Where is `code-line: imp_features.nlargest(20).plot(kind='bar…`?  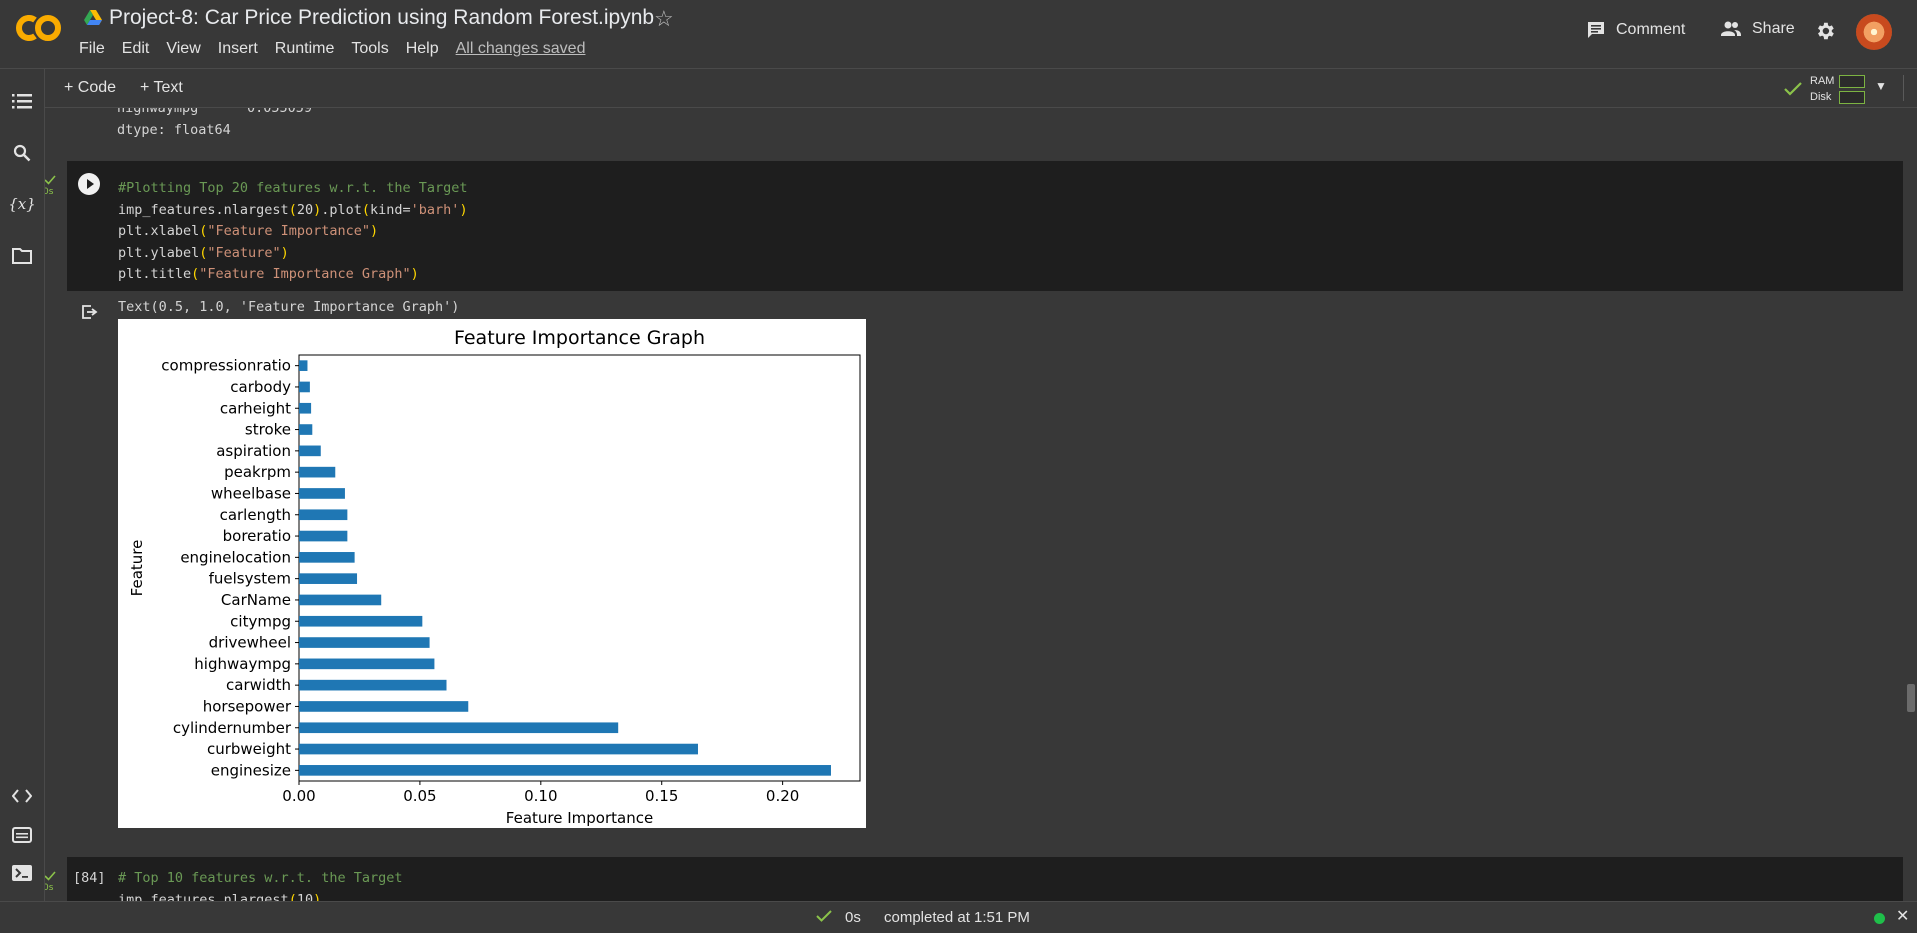 code-line: imp_features.nlargest(20).plot(kind='bar… is located at coordinates (293, 209).